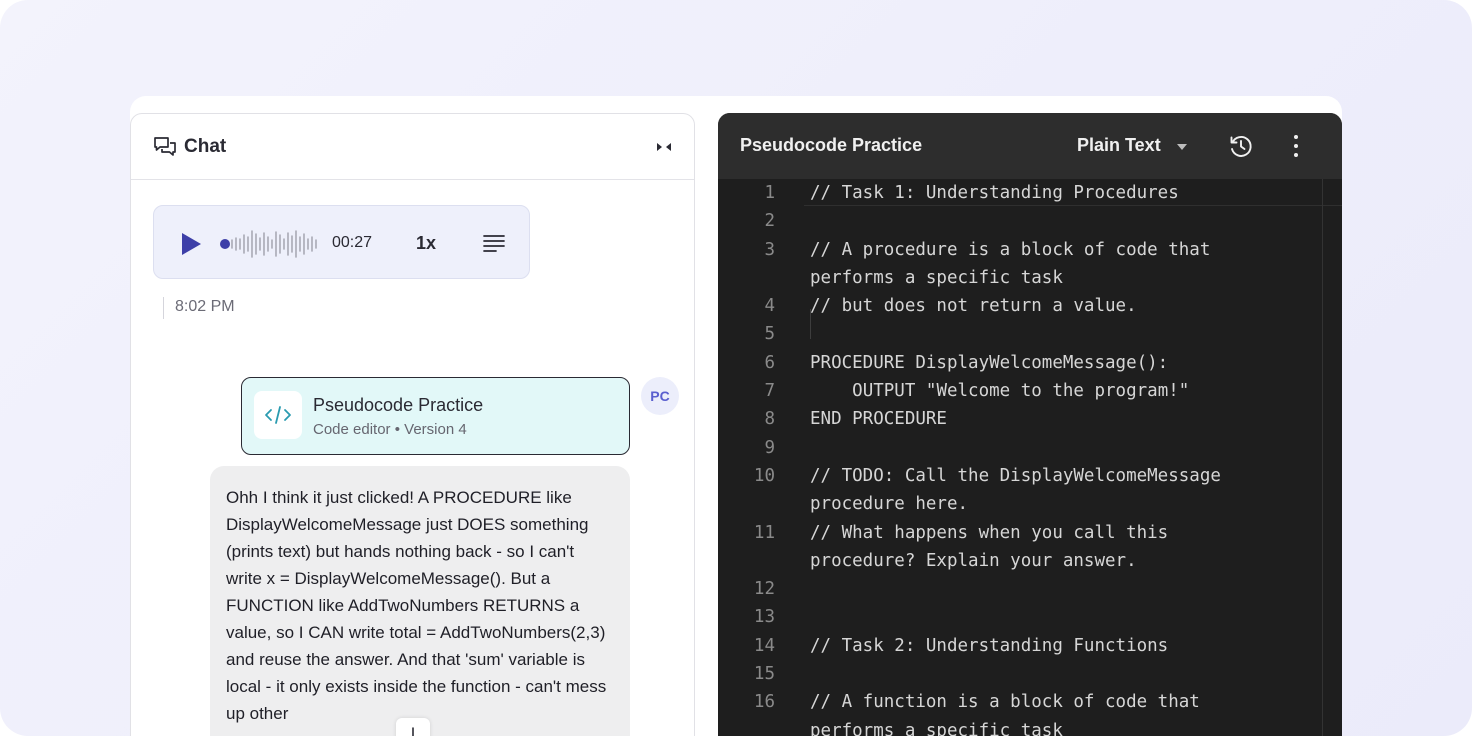  Describe the element at coordinates (1322, 457) in the screenshot. I see `editor-scrollbar` at that location.